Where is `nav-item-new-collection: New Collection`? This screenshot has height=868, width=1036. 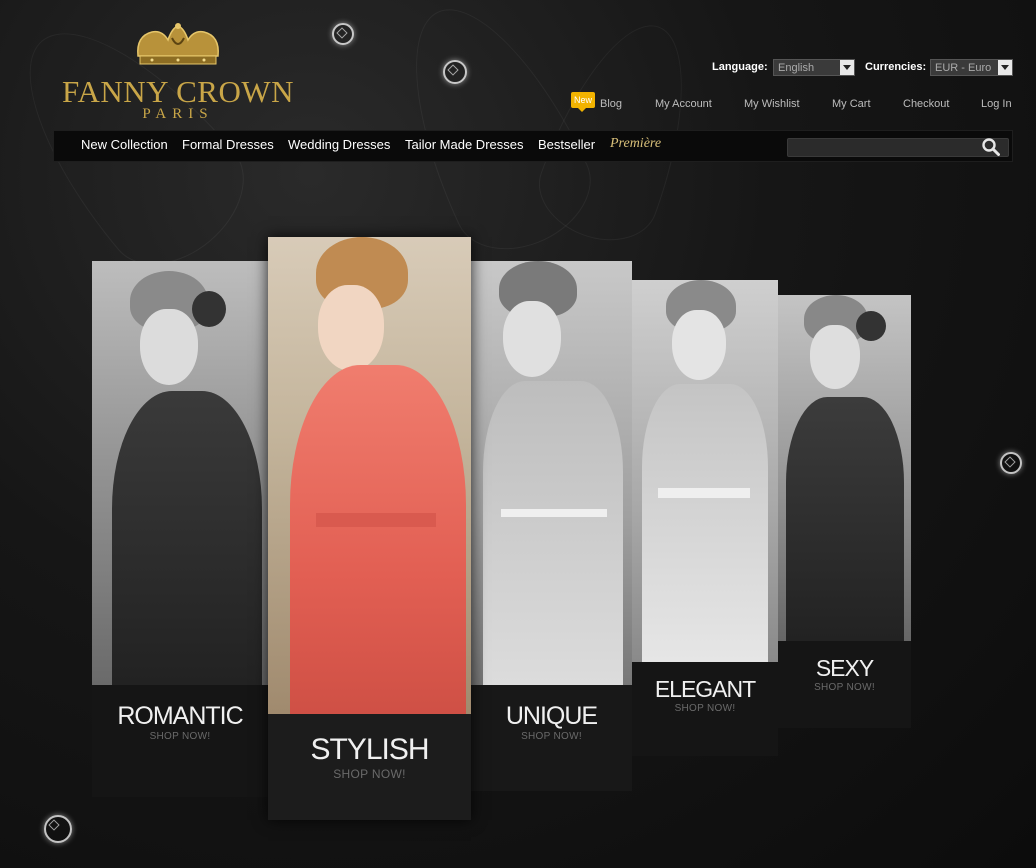 nav-item-new-collection: New Collection is located at coordinates (124, 144).